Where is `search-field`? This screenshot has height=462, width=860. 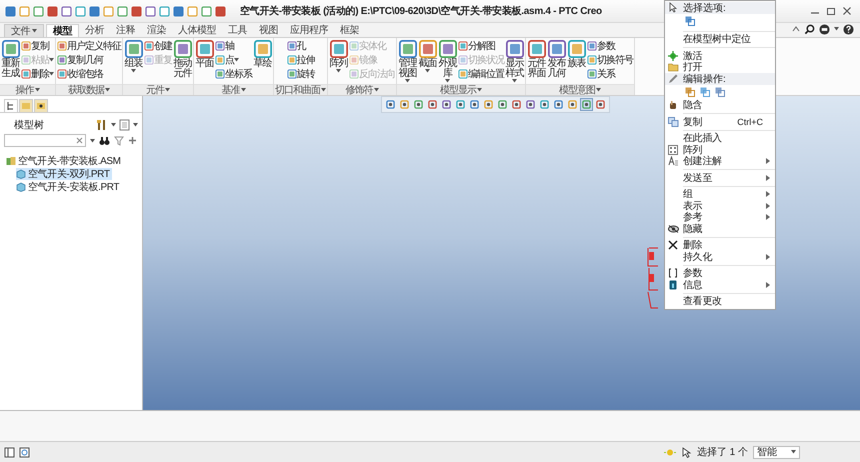 search-field is located at coordinates (45, 140).